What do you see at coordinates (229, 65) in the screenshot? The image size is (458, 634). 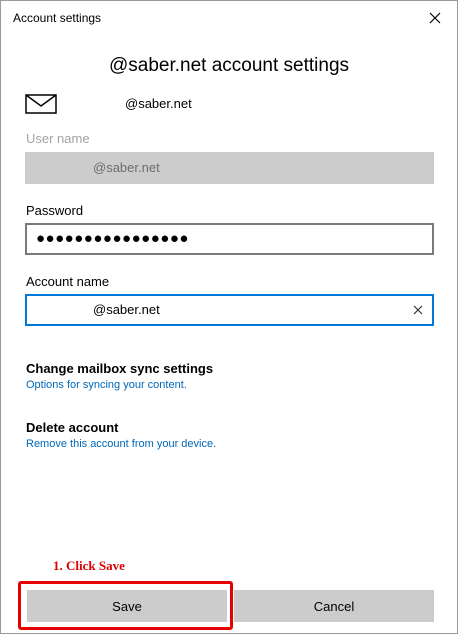 I see `page-title: @saber.net account settings` at bounding box center [229, 65].